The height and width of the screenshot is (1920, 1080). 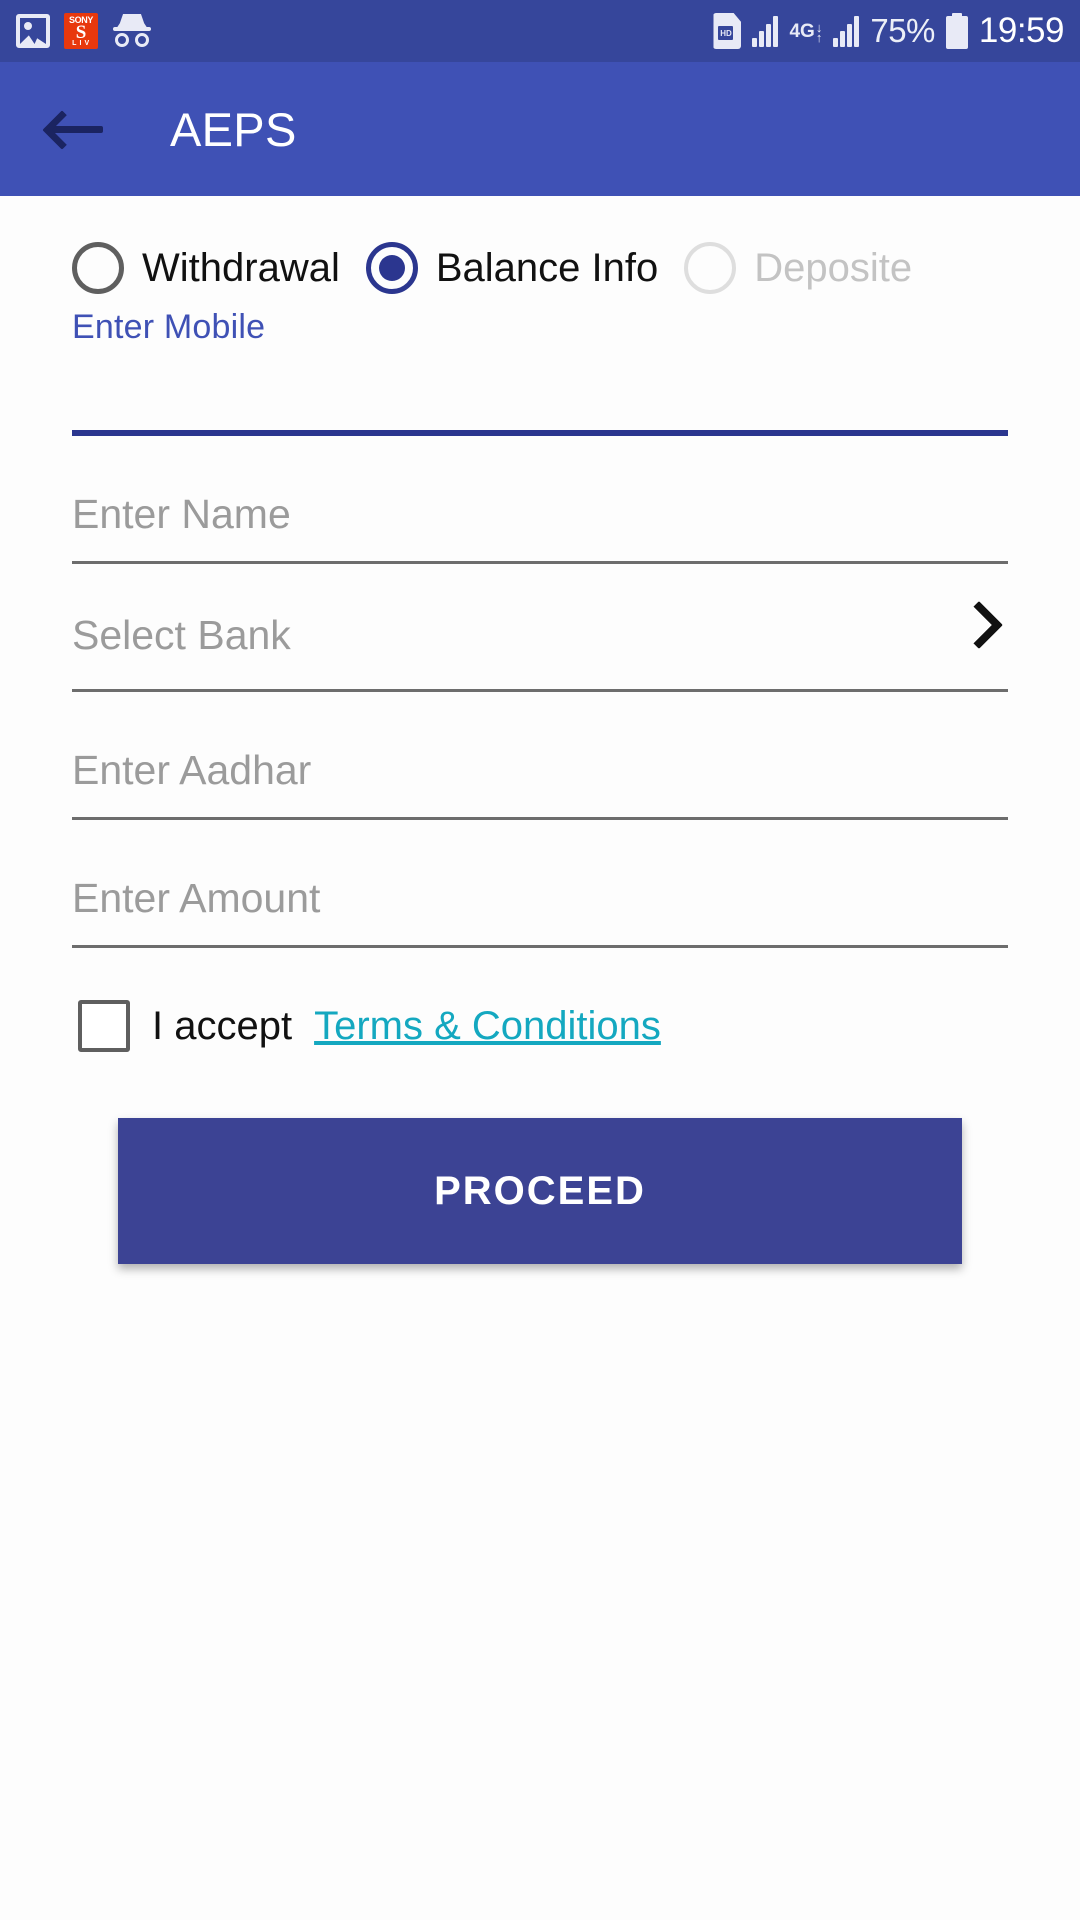 I want to click on incognito-icon, so click(x=132, y=31).